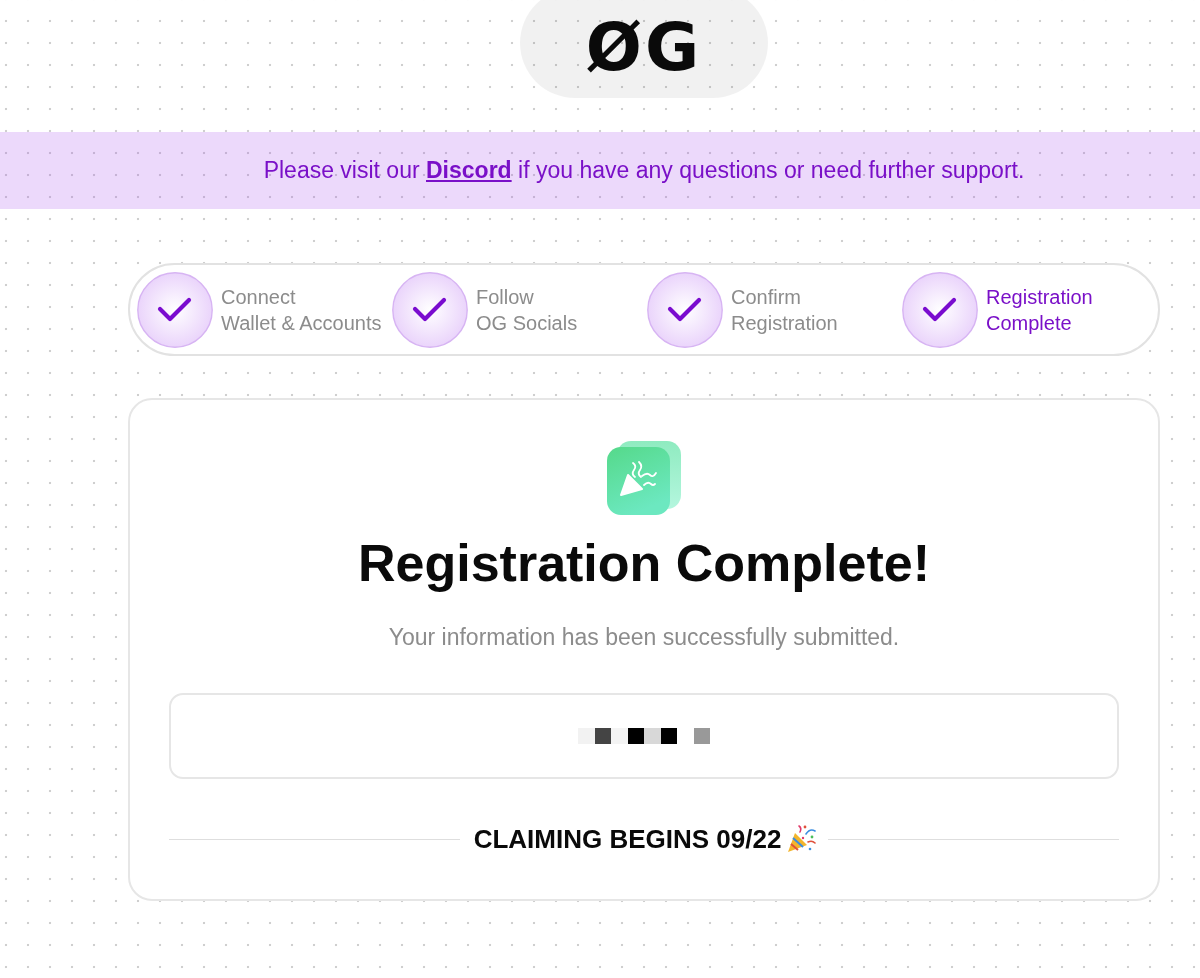 The height and width of the screenshot is (978, 1200). Describe the element at coordinates (644, 478) in the screenshot. I see `party-popper-tile-icon` at that location.